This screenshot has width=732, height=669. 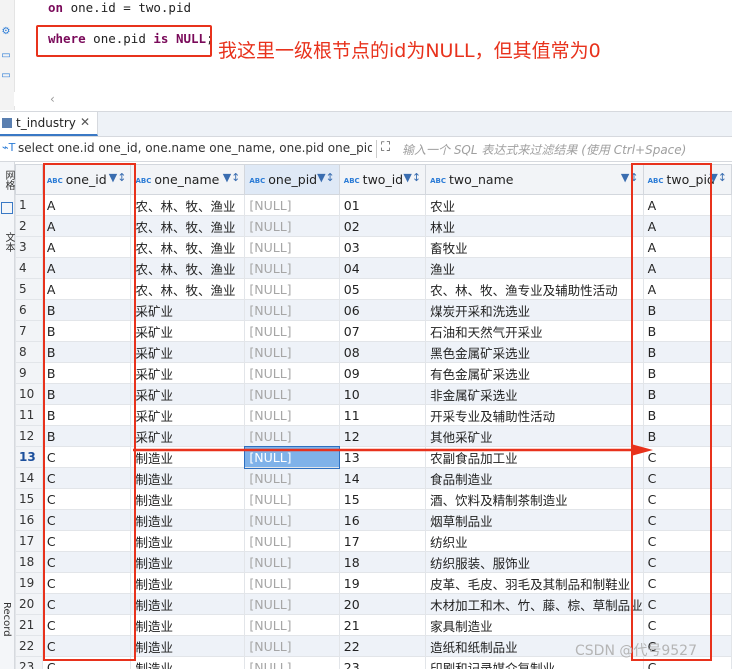 I want to click on cell-two-id: 15, so click(x=382, y=499).